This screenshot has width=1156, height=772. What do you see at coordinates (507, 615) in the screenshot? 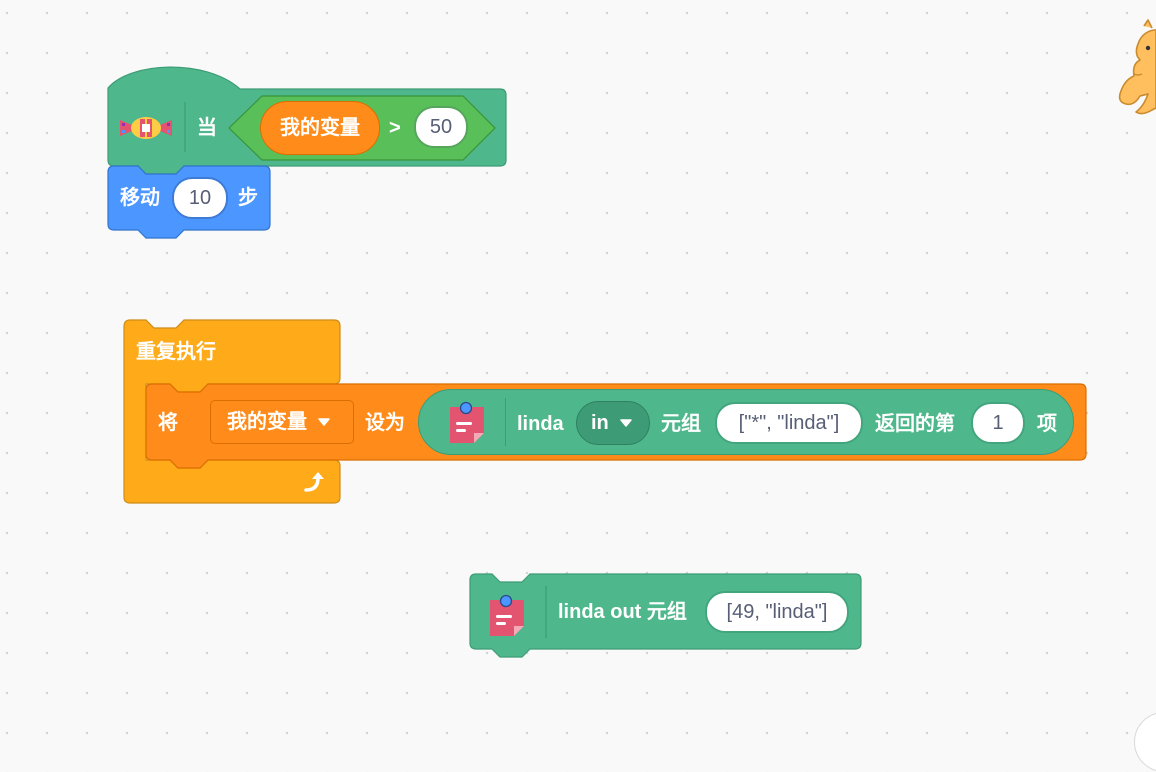
I see `sticky-note-icon` at bounding box center [507, 615].